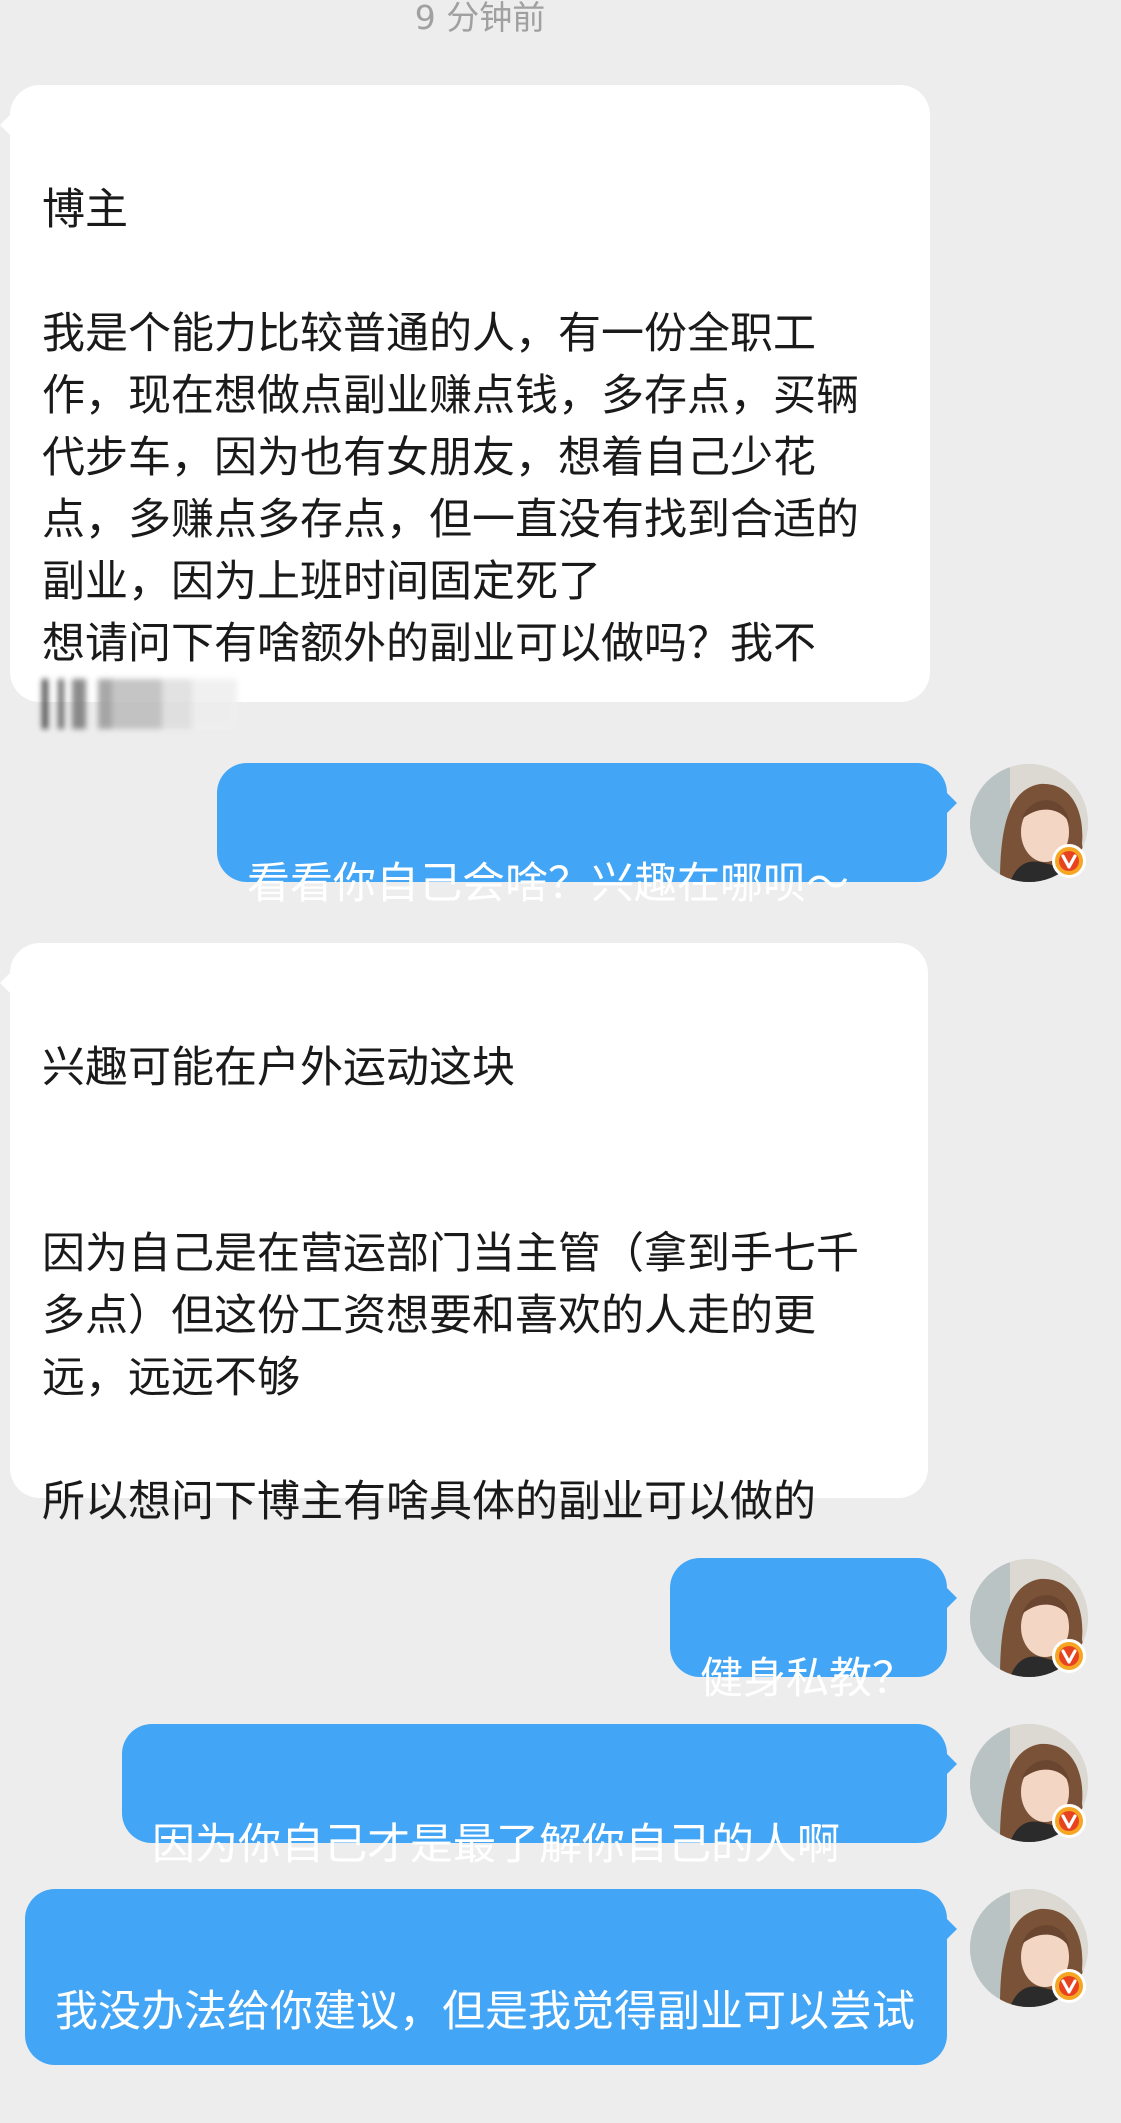 Image resolution: width=1121 pixels, height=2123 pixels. What do you see at coordinates (548, 884) in the screenshot?
I see `message-text: 看看你自己会啥？兴趣在哪呗～` at bounding box center [548, 884].